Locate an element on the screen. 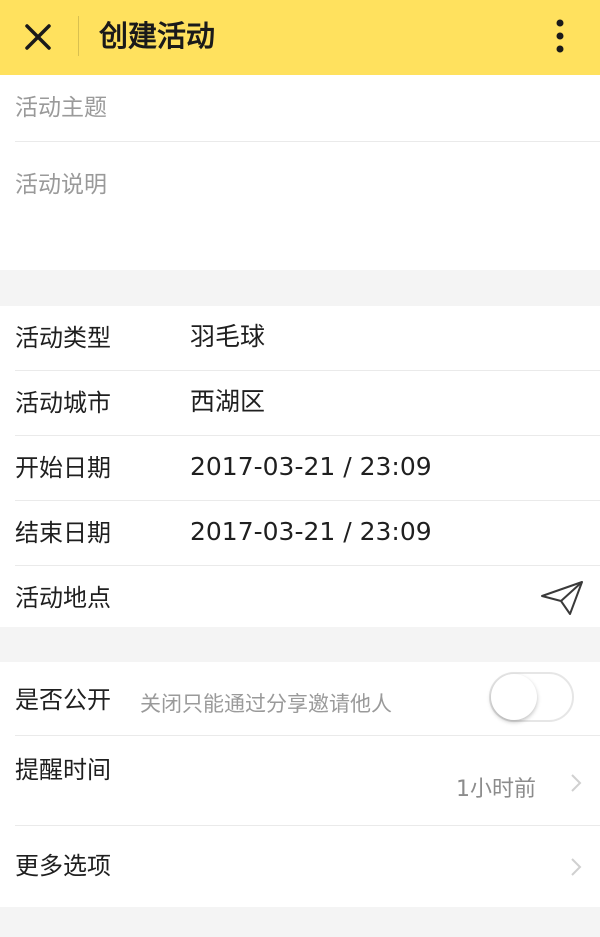  close-button is located at coordinates (38, 37).